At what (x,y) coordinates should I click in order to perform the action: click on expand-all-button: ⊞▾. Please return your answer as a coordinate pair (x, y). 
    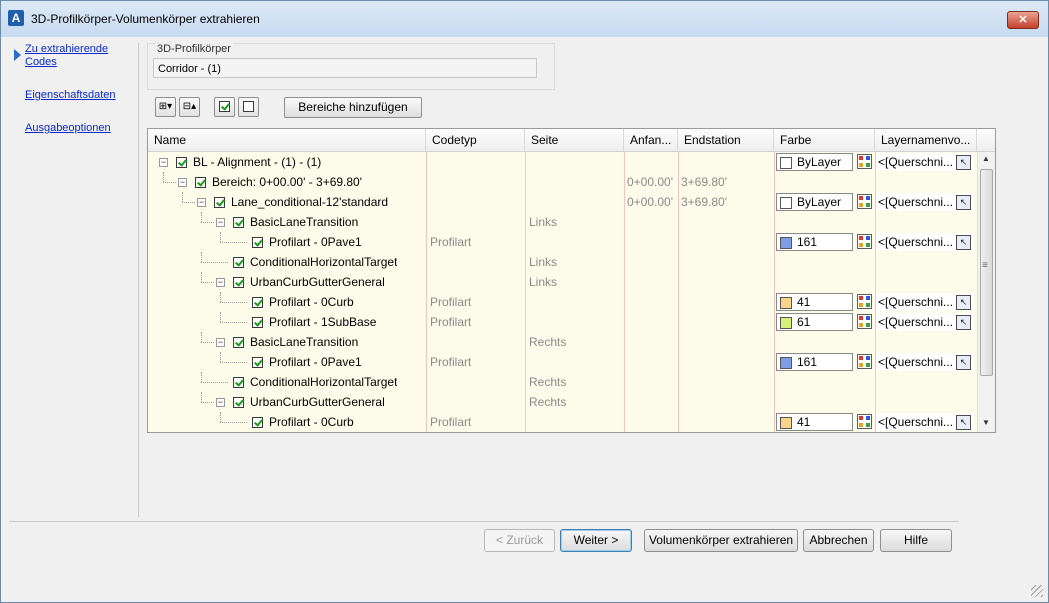
    Looking at the image, I should click on (165, 107).